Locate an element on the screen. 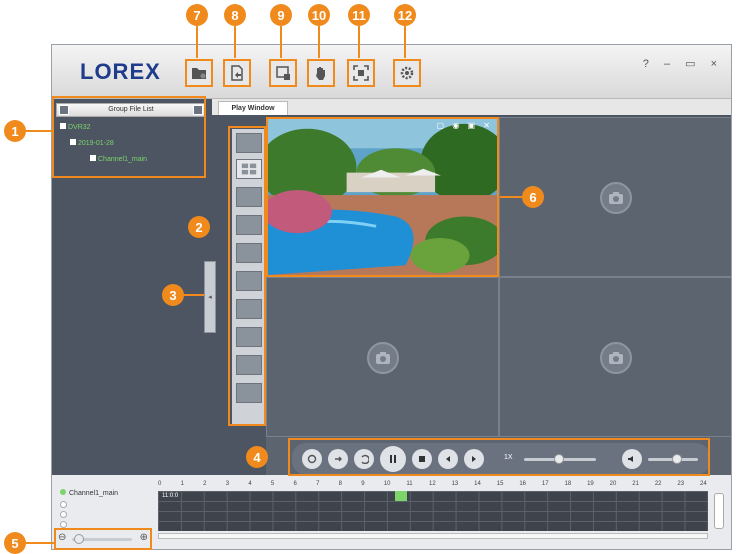  volume-button is located at coordinates (632, 459).